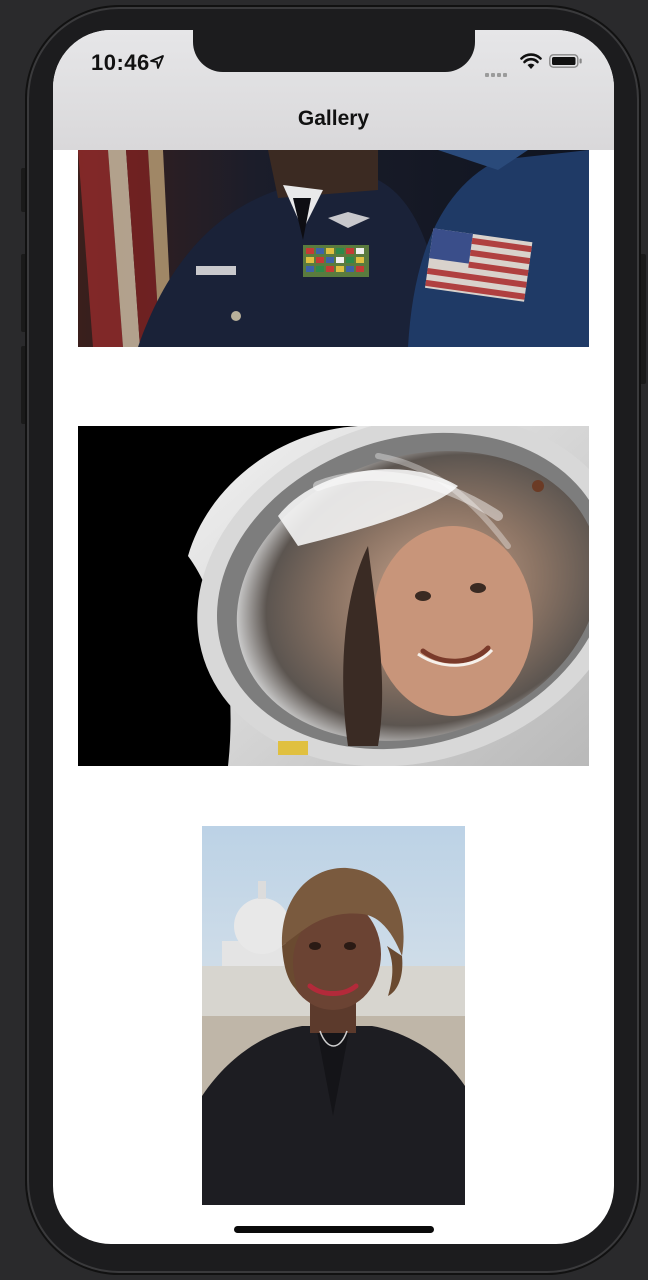  I want to click on home-indicator, so click(334, 1229).